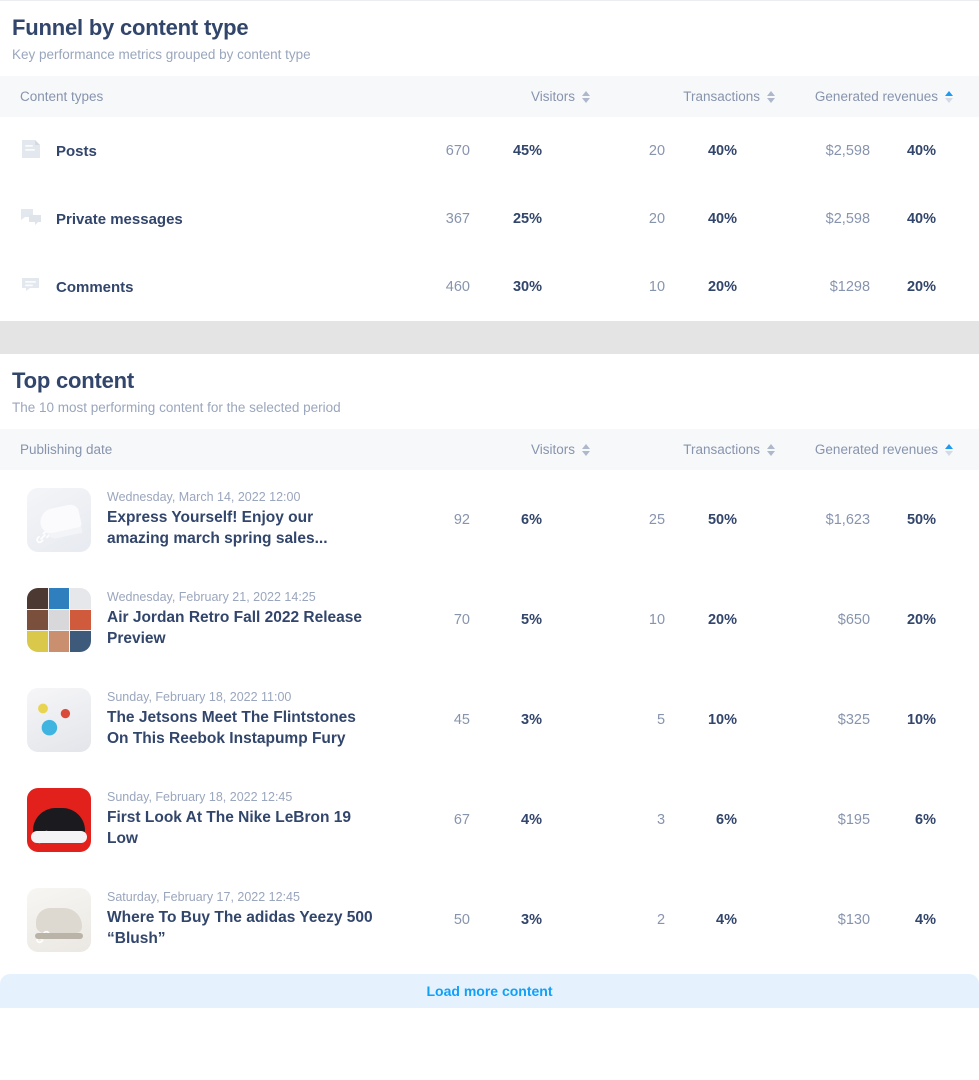 This screenshot has height=1080, width=979. I want to click on funnel-visitors-value: 670, so click(435, 151).